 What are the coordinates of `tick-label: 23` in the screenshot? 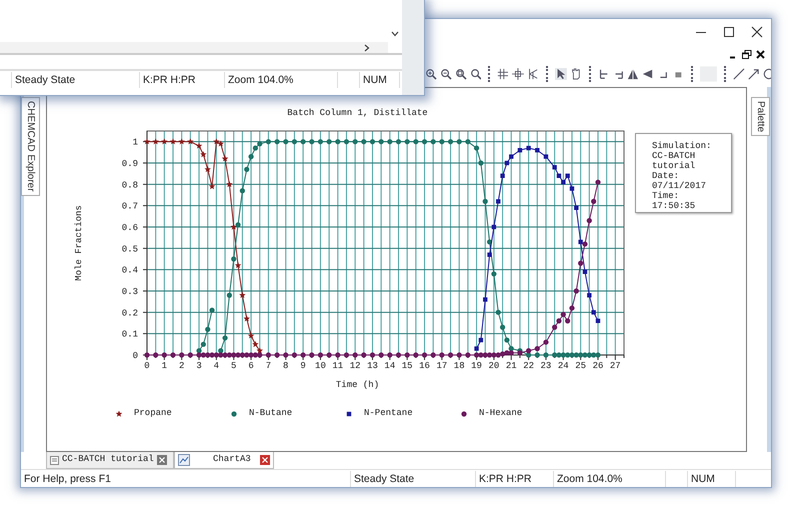 It's located at (546, 366).